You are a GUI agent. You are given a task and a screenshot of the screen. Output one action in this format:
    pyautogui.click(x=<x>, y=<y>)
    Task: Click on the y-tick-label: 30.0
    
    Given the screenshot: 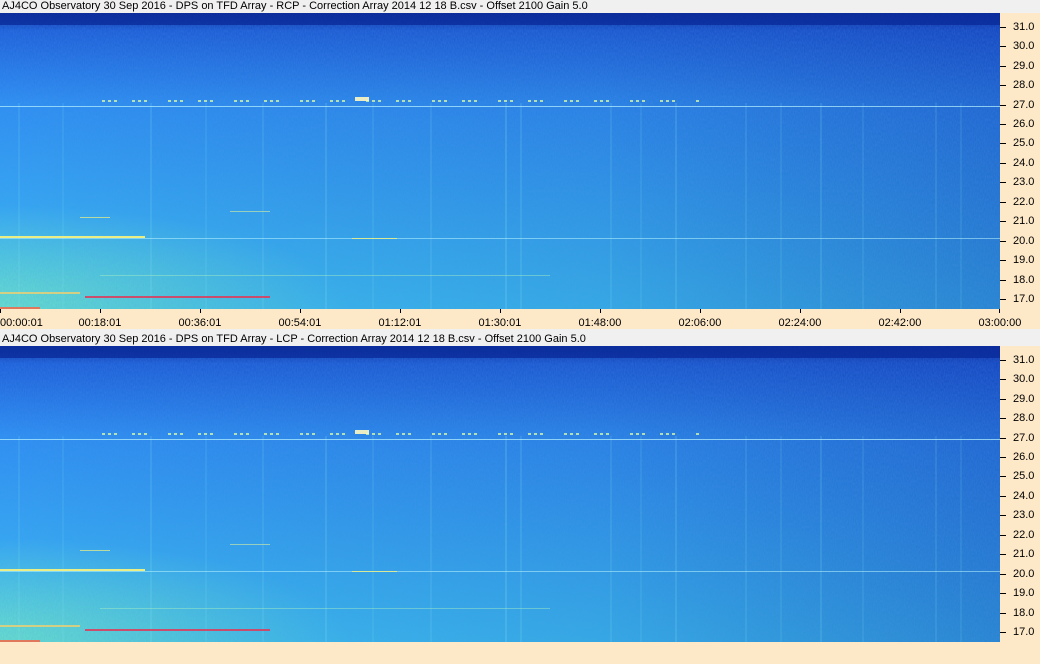 What is the action you would take?
    pyautogui.click(x=1024, y=46)
    